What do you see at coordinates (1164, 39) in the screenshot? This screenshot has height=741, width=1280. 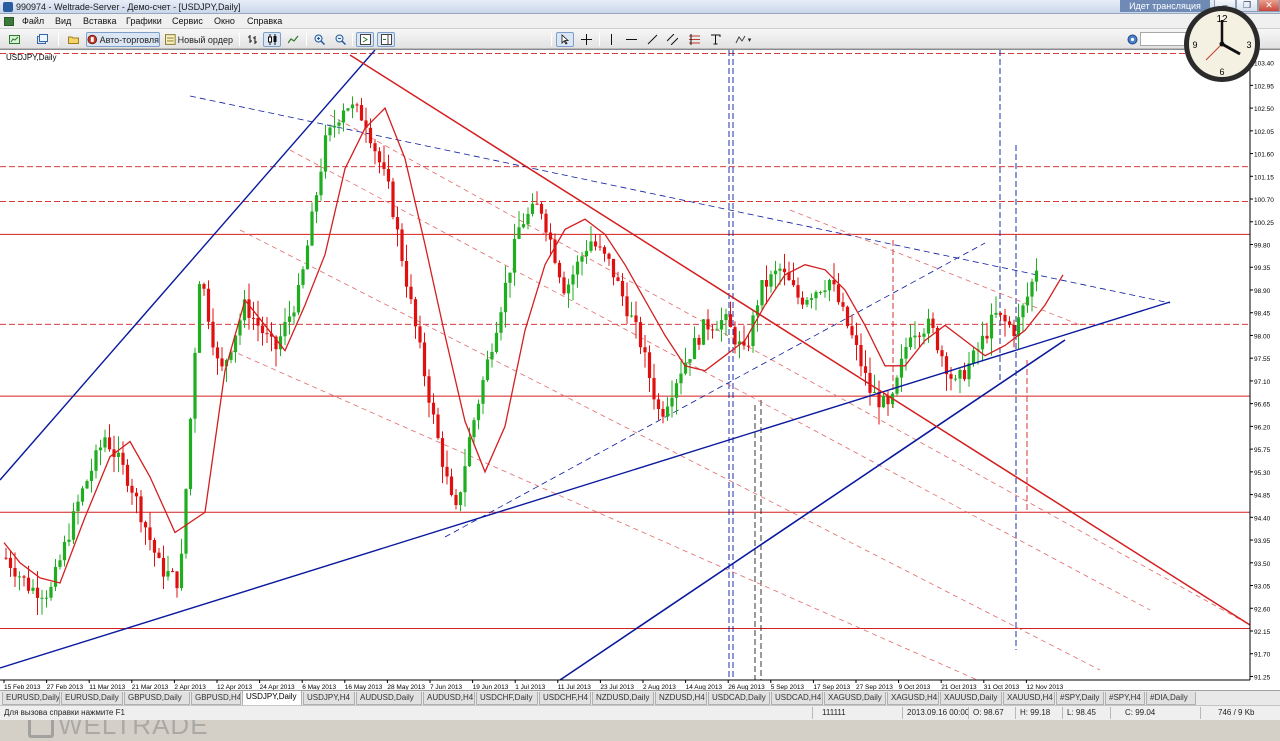 I see `search-input` at bounding box center [1164, 39].